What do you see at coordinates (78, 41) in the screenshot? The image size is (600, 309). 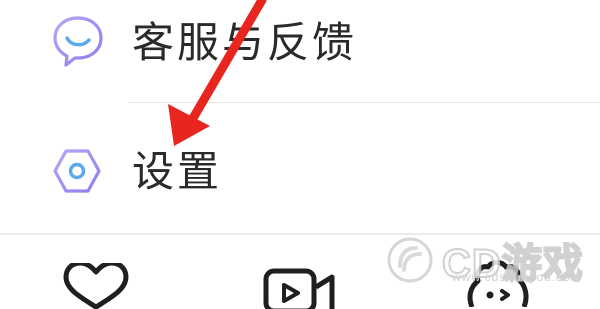 I see `chat-bubble-icon` at bounding box center [78, 41].